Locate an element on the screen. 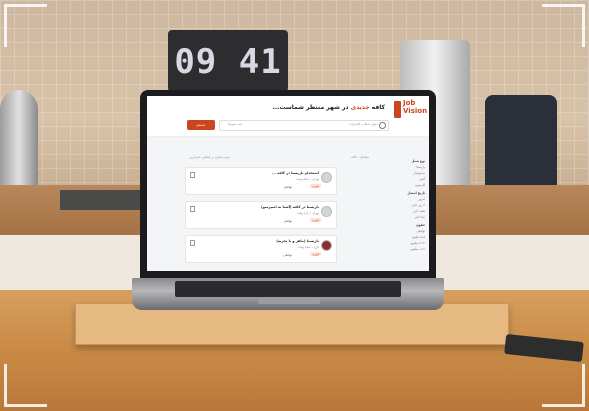  frame-corner-tl is located at coordinates (25, 25).